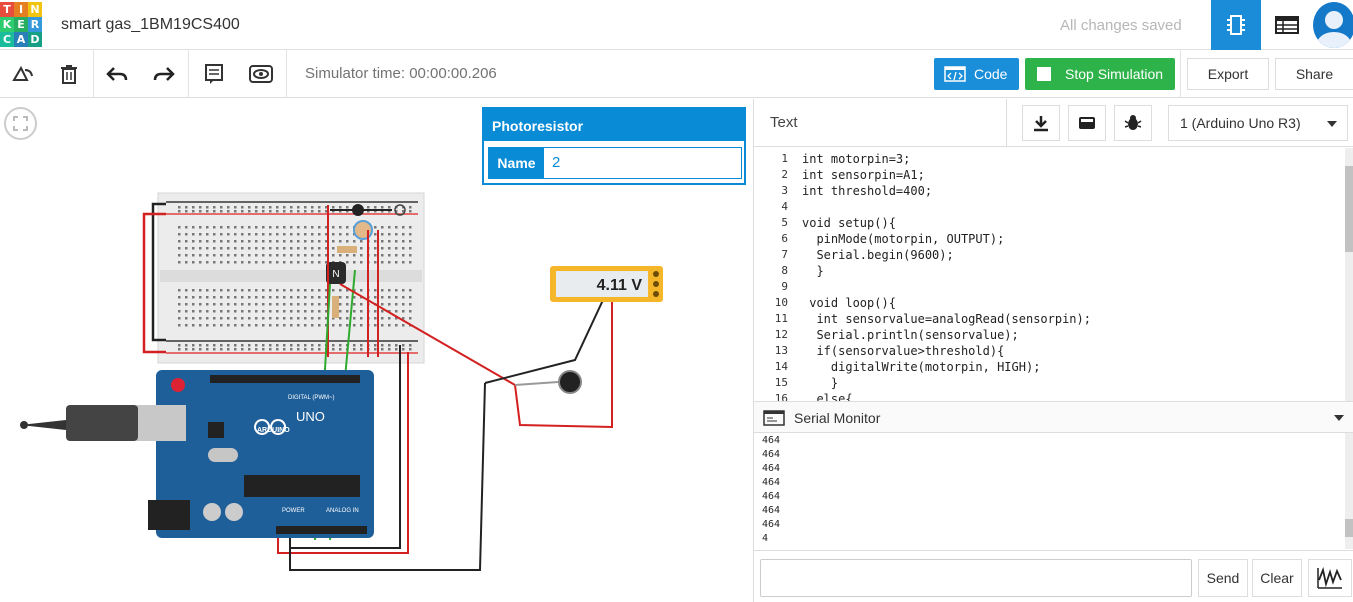 The width and height of the screenshot is (1353, 602). Describe the element at coordinates (1049, 239) in the screenshot. I see `code-line: 6 pinMode(motorpin, OUTPUT);` at that location.